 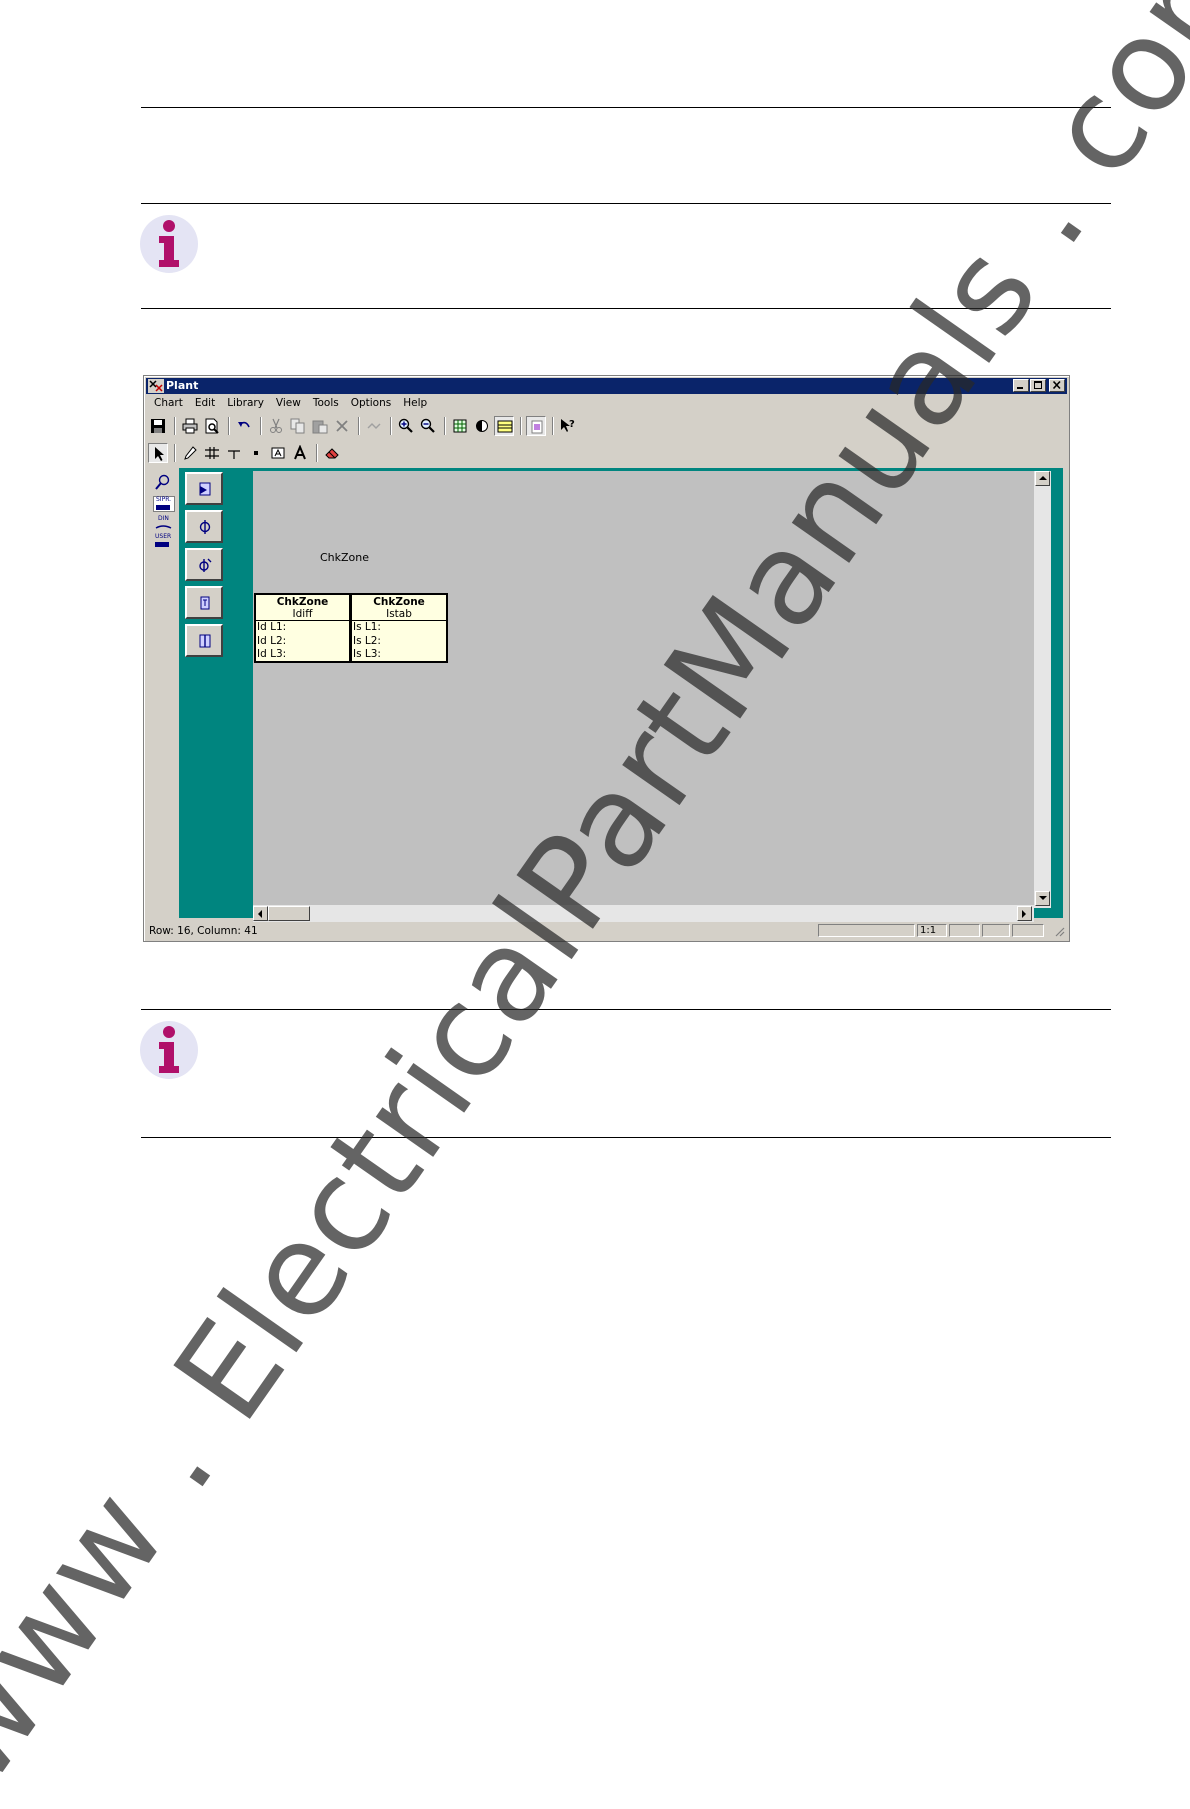 I want to click on status-bar: Row: 16, Column: 41 1:1, so click(x=606, y=931).